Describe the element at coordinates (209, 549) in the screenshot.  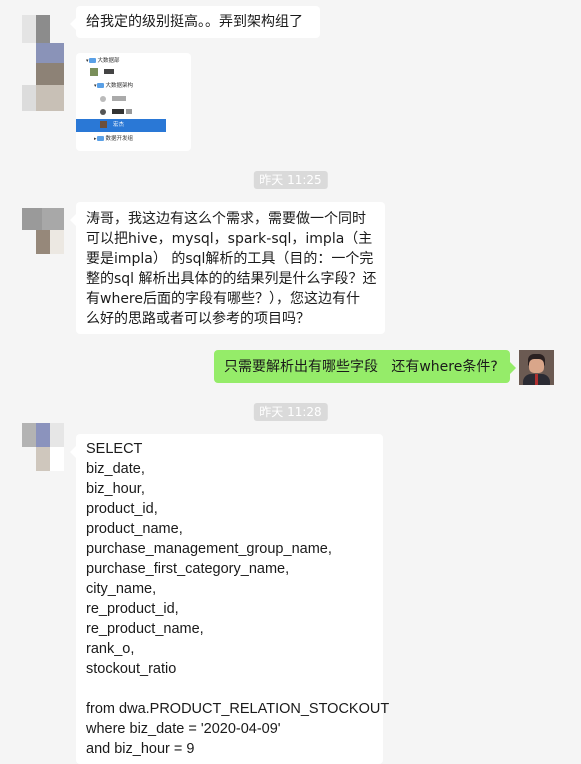
I see `sql-line: purchase_management_group_name,` at that location.